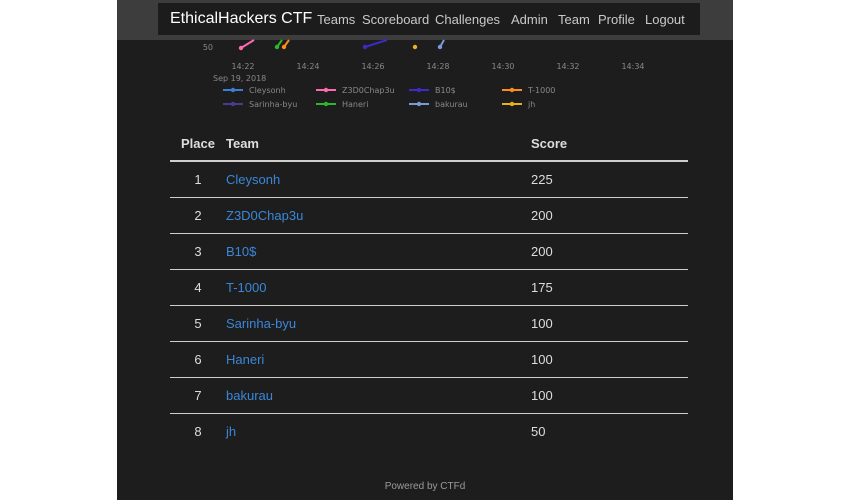 The width and height of the screenshot is (850, 500). Describe the element at coordinates (198, 179) in the screenshot. I see `place-cell: 1` at that location.